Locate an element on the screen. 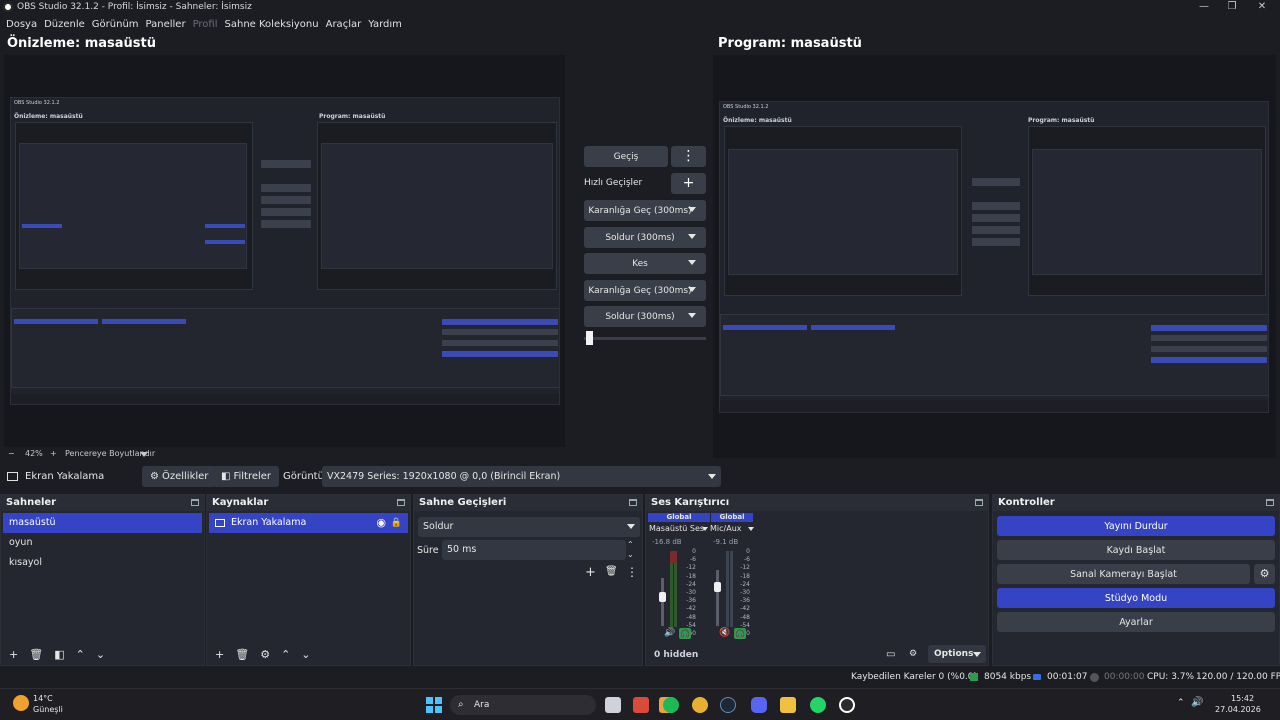  weather-sun-icon is located at coordinates (21, 703).